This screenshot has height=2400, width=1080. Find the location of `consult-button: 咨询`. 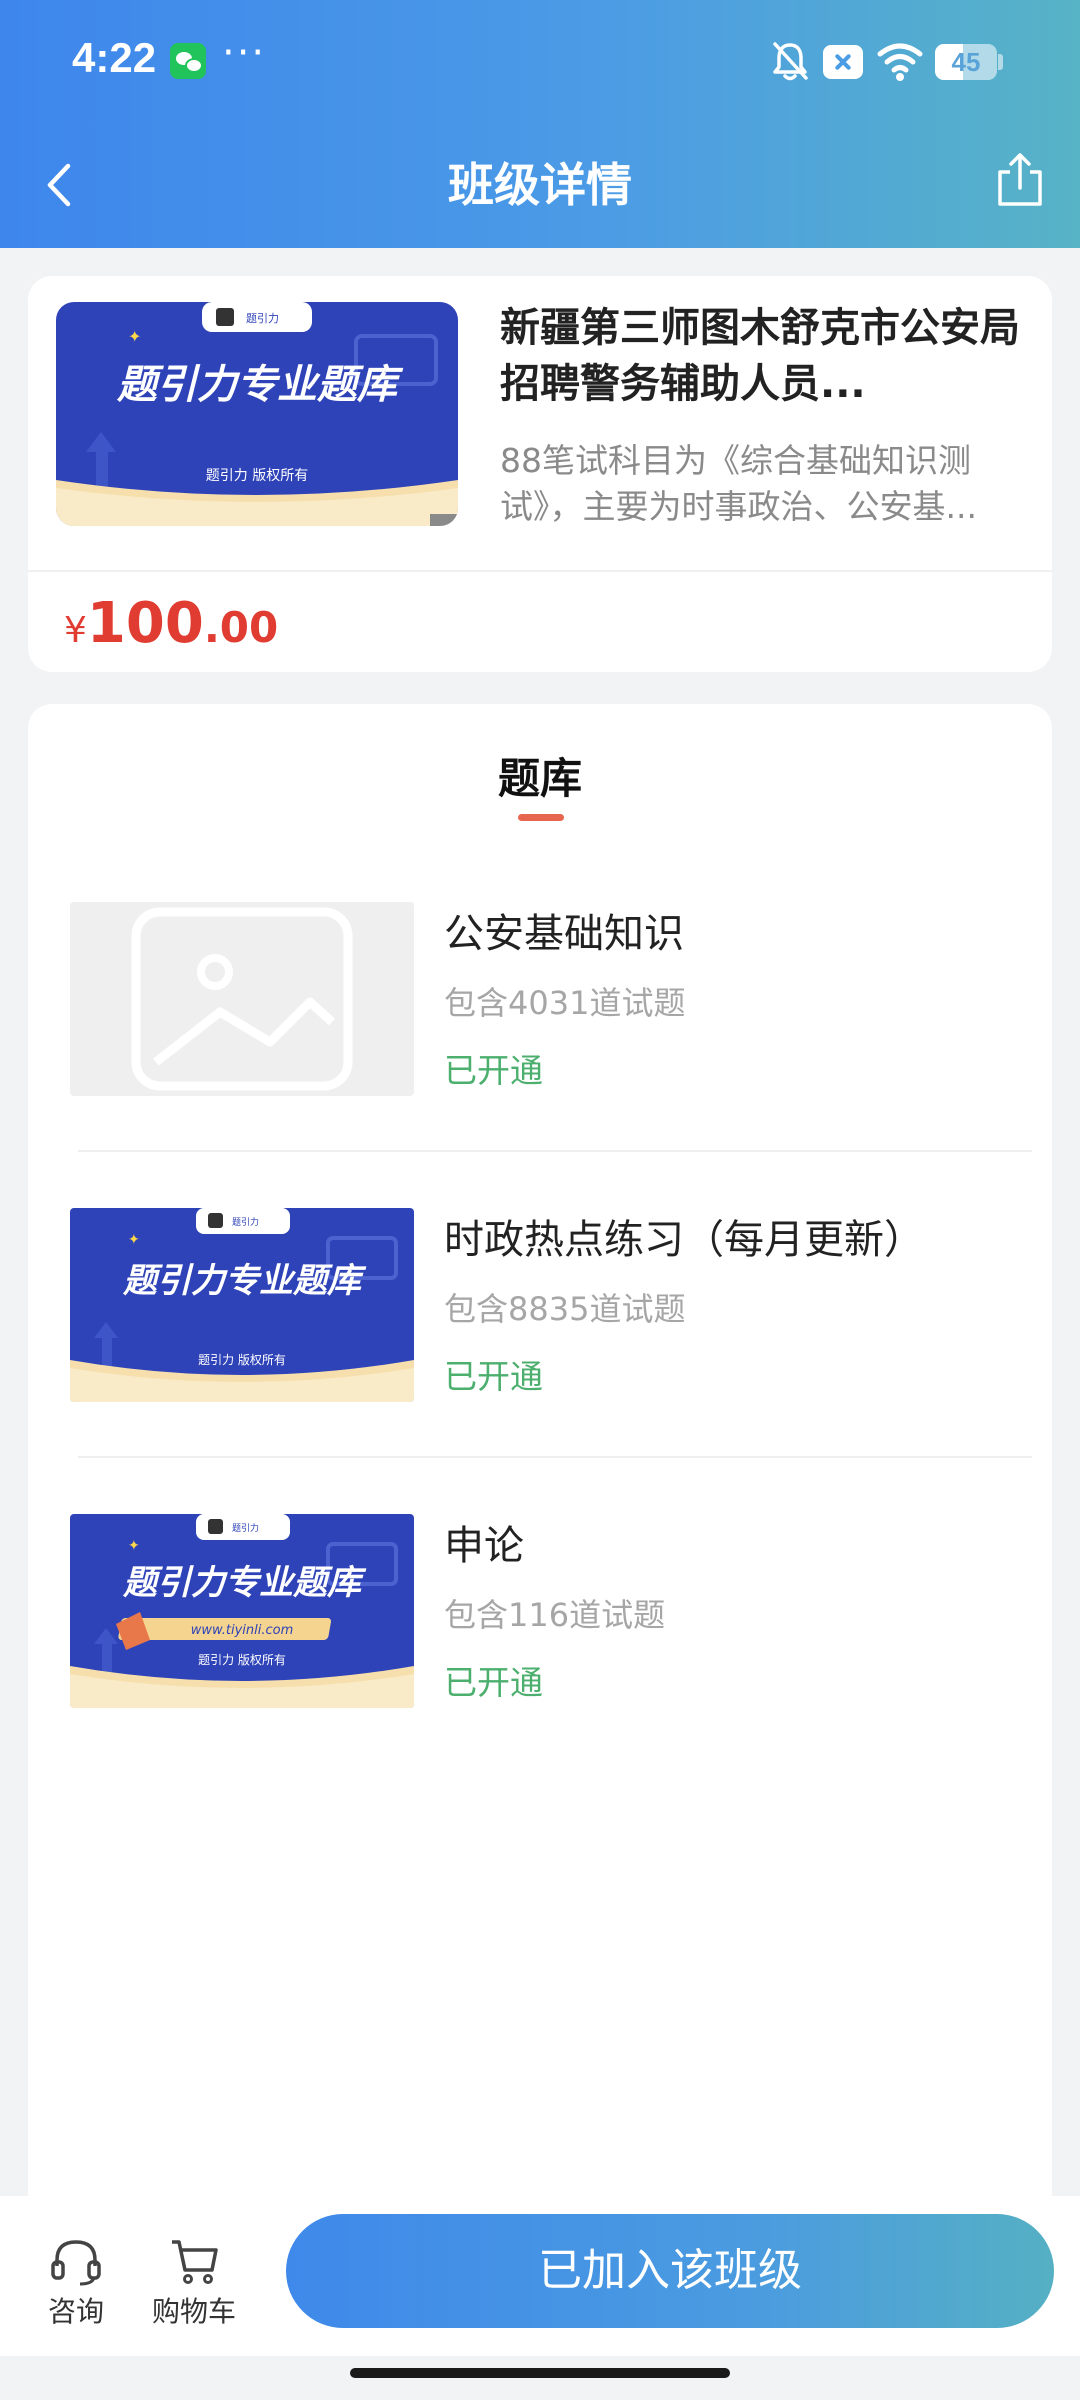

consult-button: 咨询 is located at coordinates (76, 2283).